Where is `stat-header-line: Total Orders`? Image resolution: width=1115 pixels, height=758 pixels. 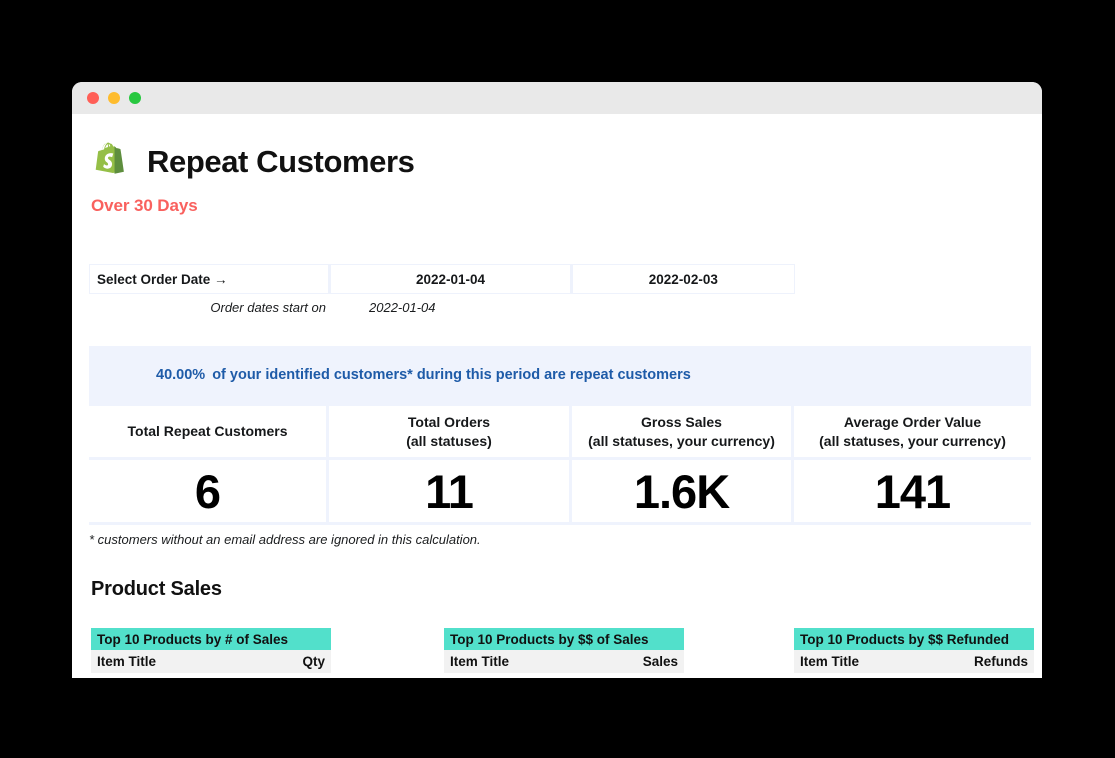
stat-header-line: Total Orders is located at coordinates (449, 421).